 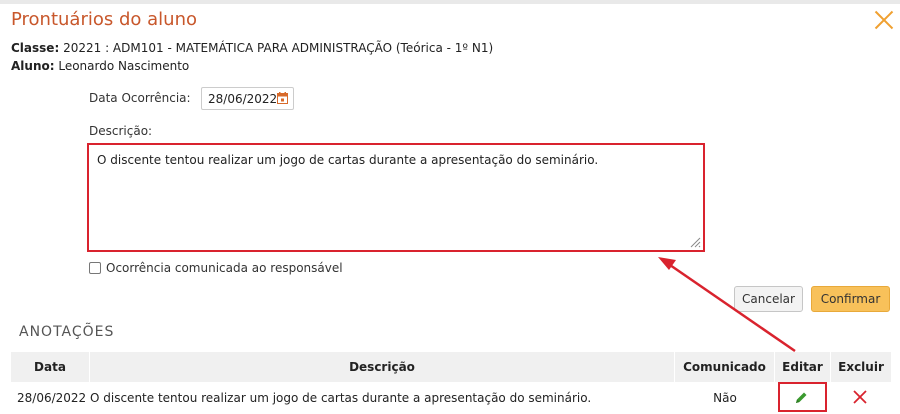 I want to click on notes-table-header: Data Descrição Comunicado Editar Excluir, so click(x=451, y=367).